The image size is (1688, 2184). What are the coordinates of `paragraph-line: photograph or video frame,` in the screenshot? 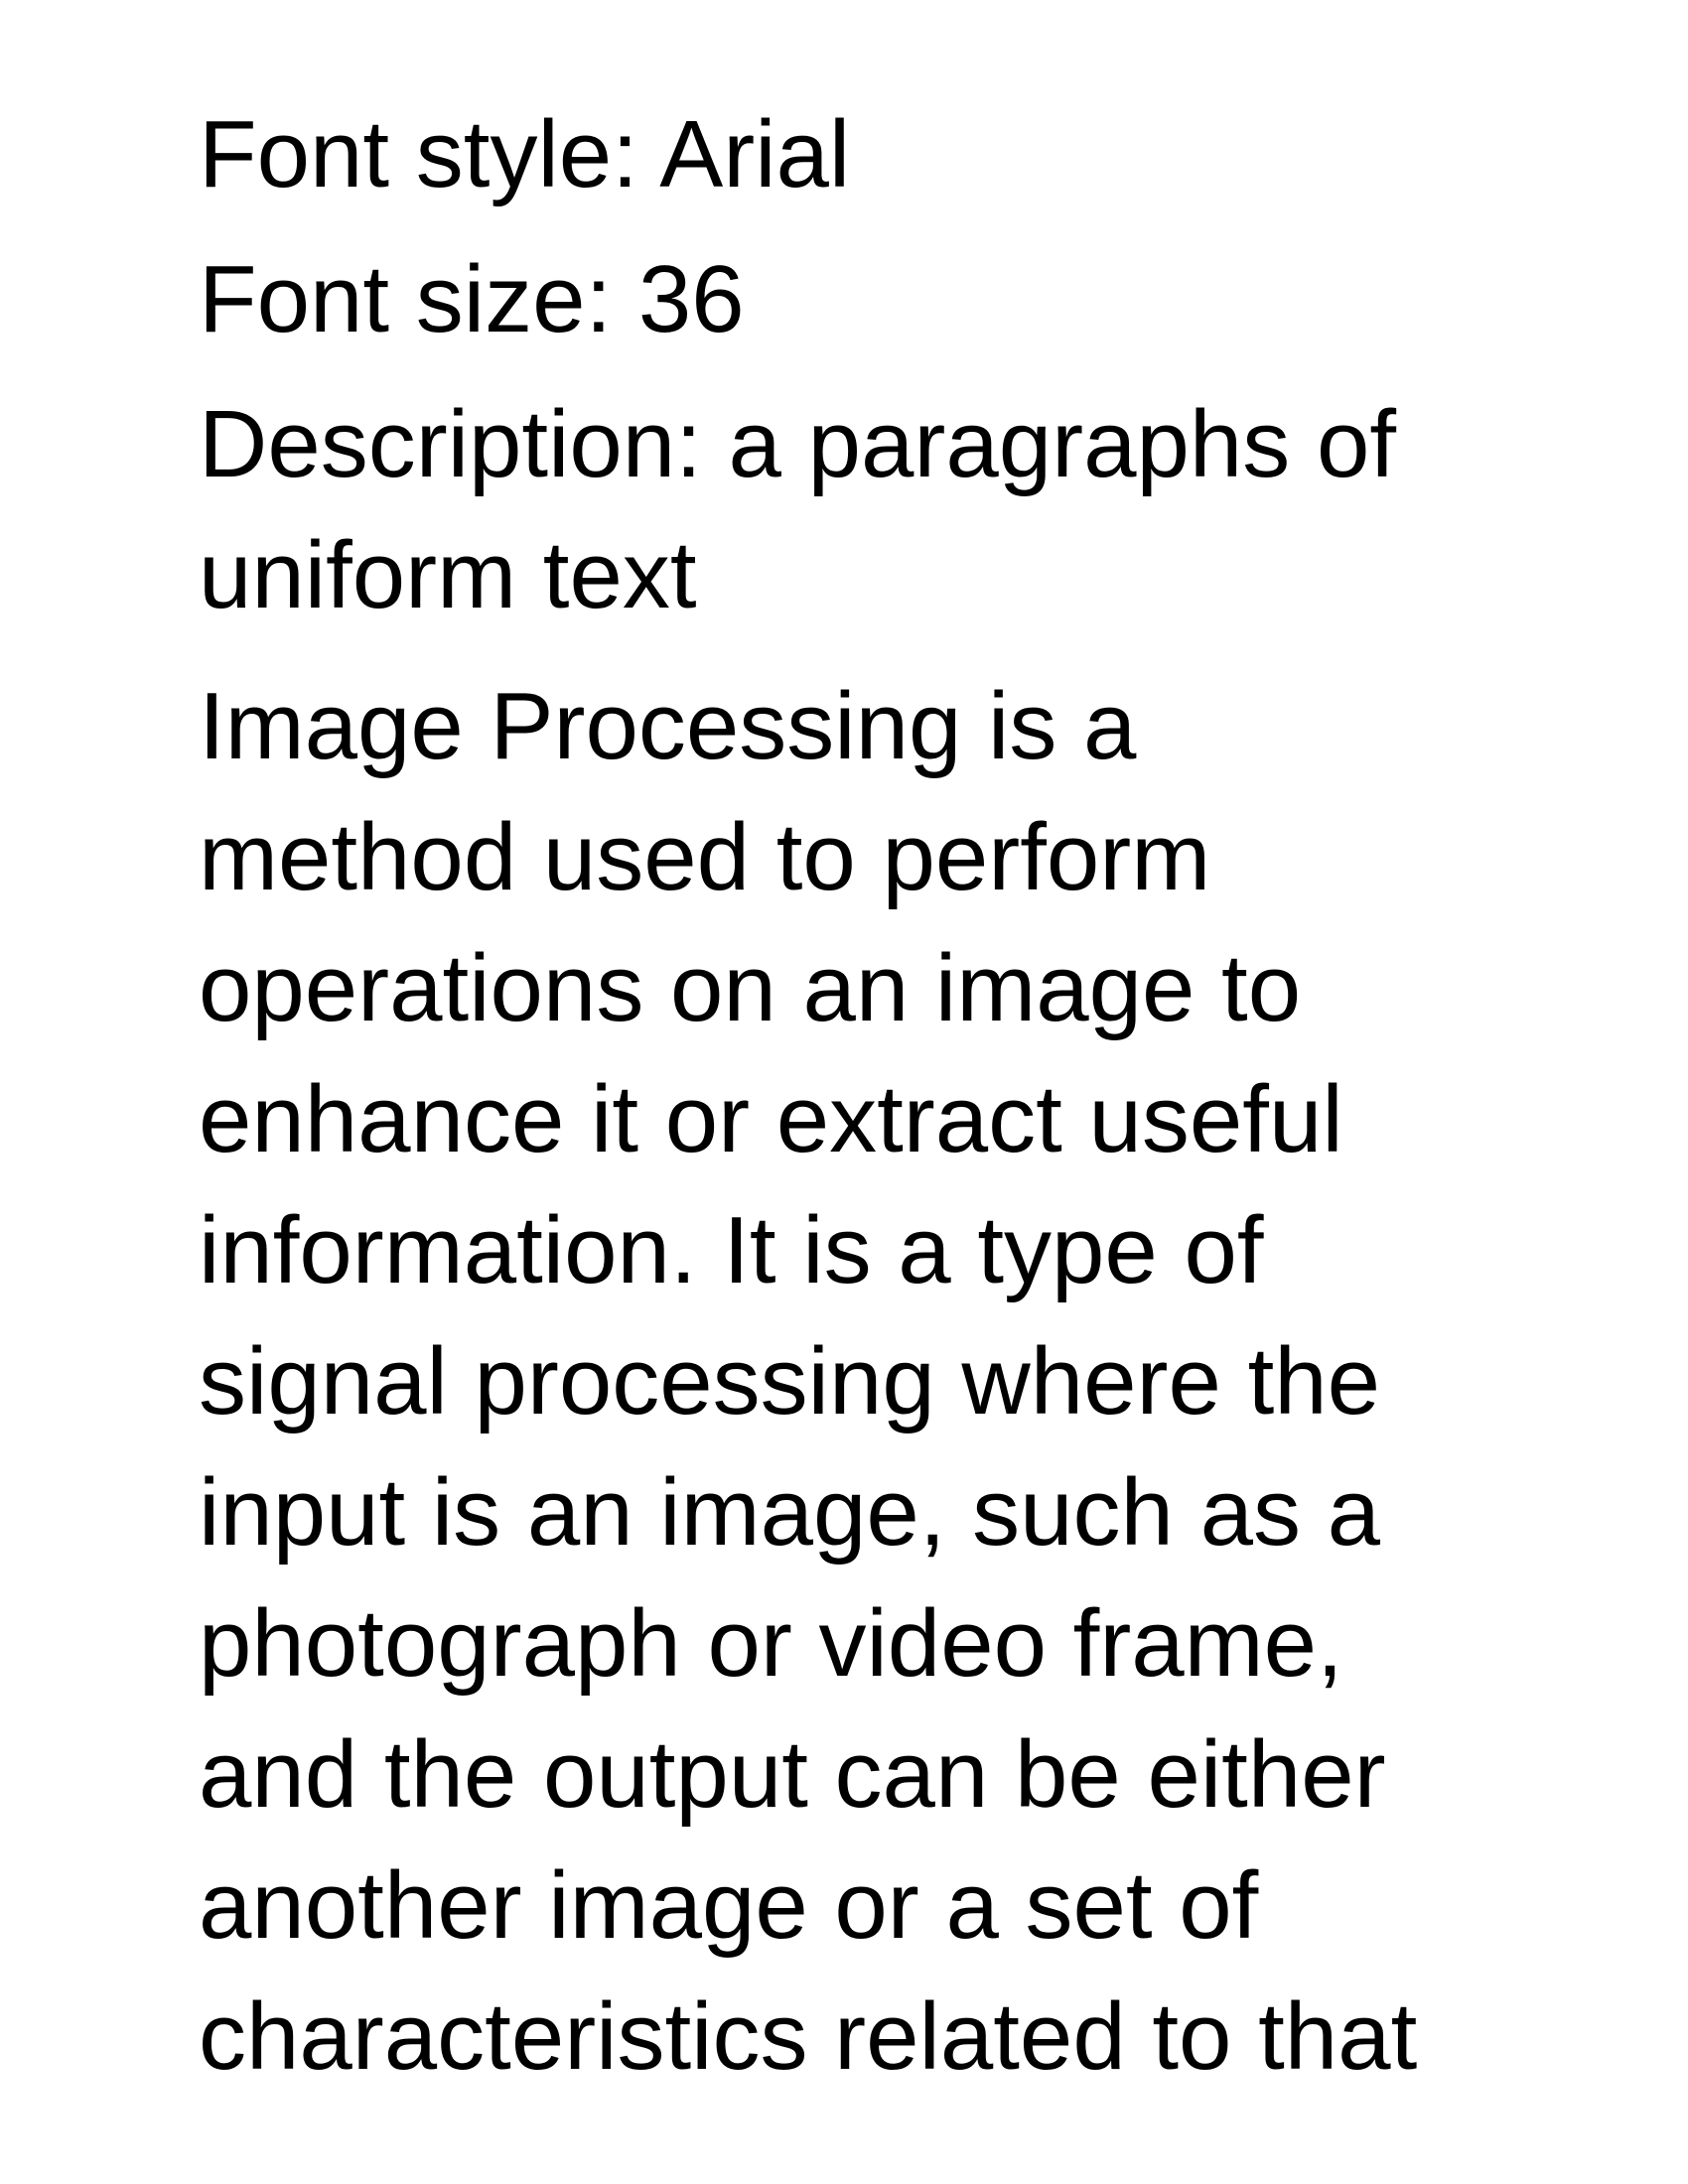 It's located at (771, 1643).